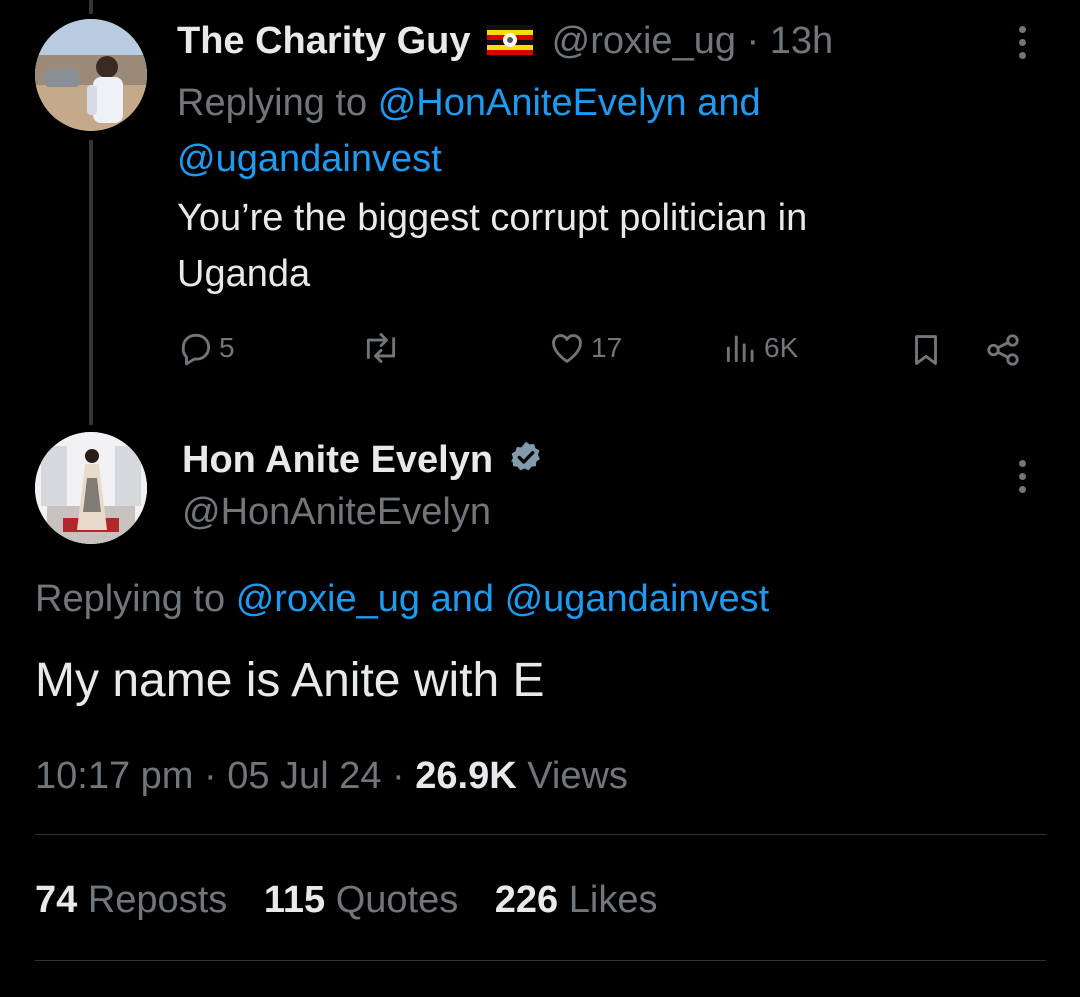  I want to click on reply-button: 5, so click(206, 348).